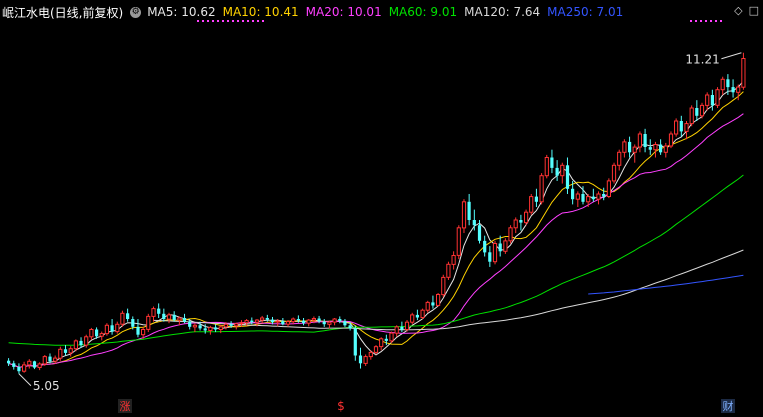 This screenshot has width=763, height=417. Describe the element at coordinates (125, 406) in the screenshot. I see `zhang-marker: 涨` at that location.